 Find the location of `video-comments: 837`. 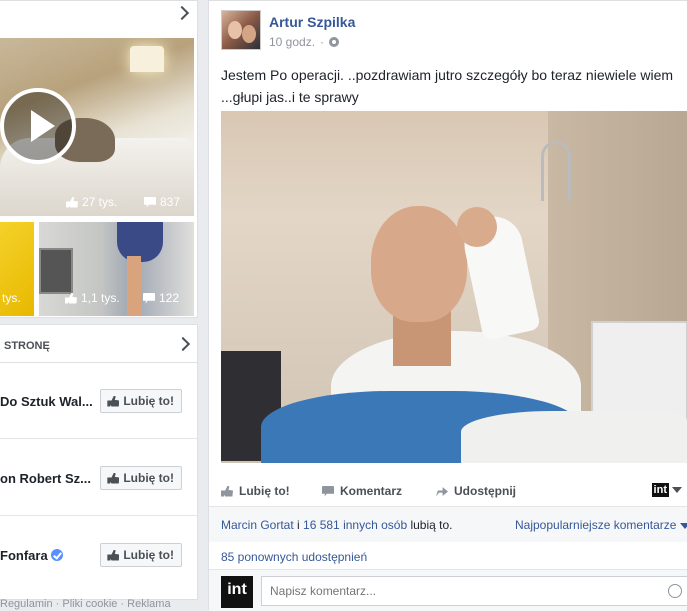

video-comments: 837 is located at coordinates (162, 202).